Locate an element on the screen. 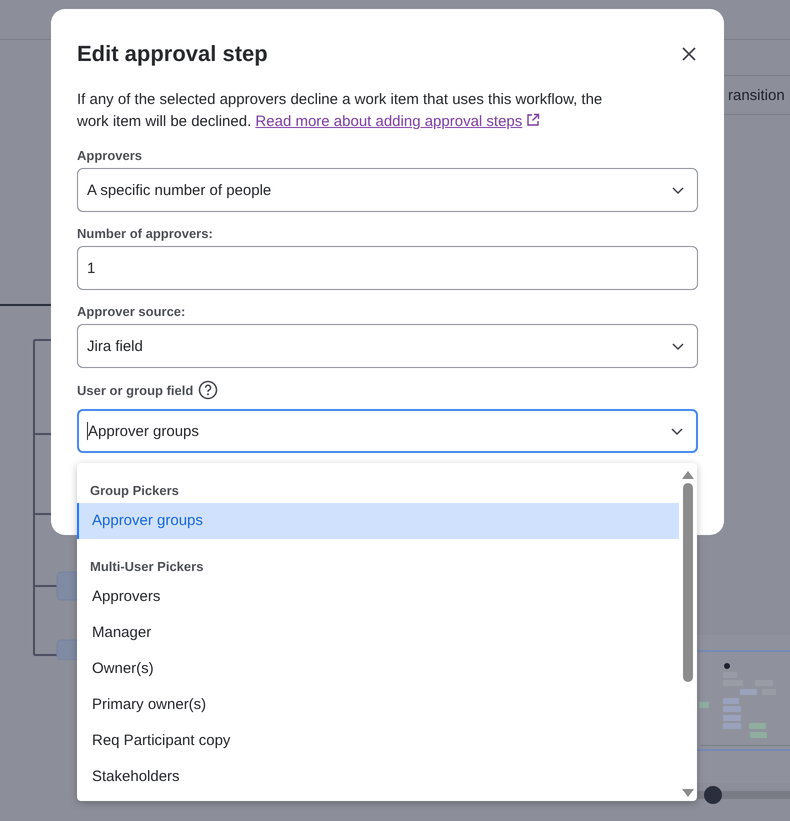 Image resolution: width=790 pixels, height=821 pixels. dialog-title: Edit approval step is located at coordinates (172, 54).